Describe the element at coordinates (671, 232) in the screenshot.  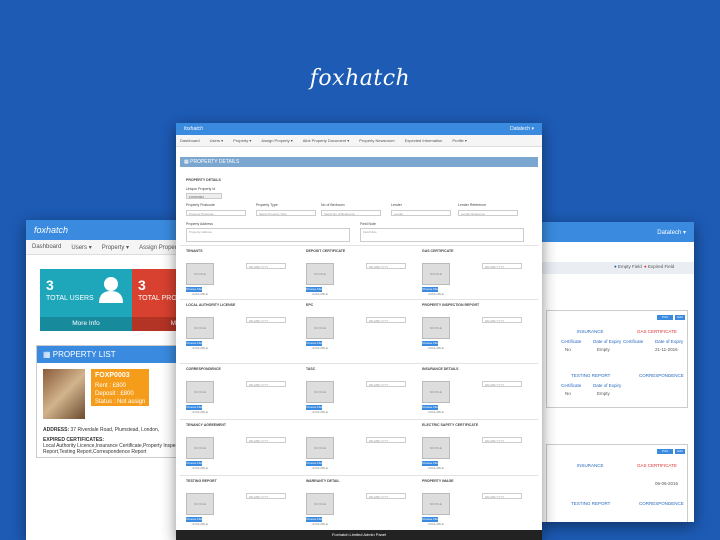
I see `user-menu: Datatech ▾` at that location.